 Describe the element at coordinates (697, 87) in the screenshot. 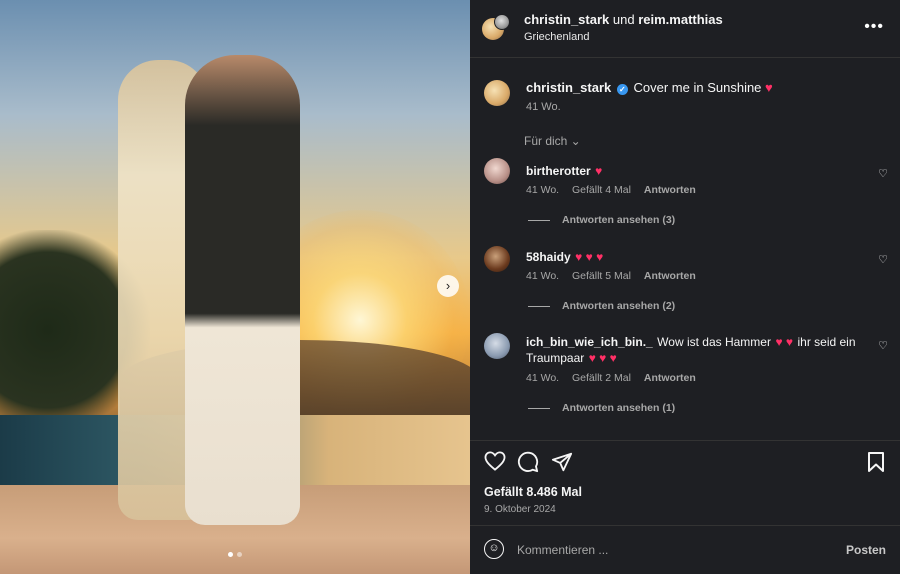

I see `caption-text: Cover me in Sunshine` at that location.